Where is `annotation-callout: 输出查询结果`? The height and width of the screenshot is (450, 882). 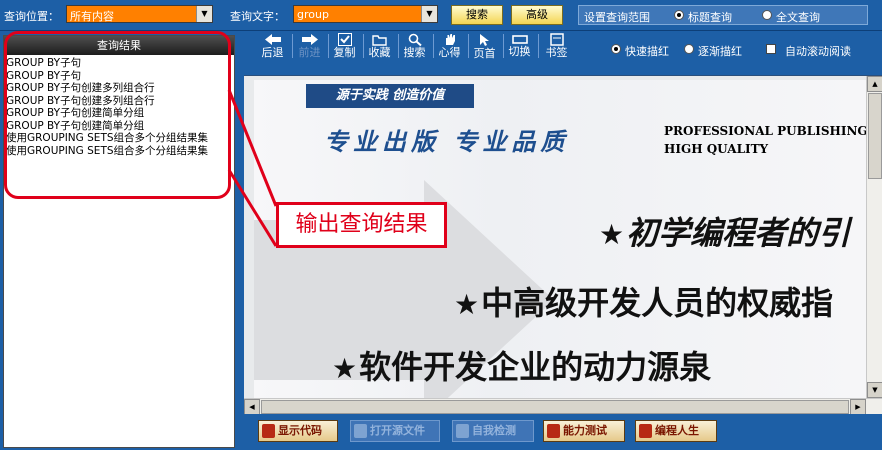 annotation-callout: 输出查询结果 is located at coordinates (361, 225).